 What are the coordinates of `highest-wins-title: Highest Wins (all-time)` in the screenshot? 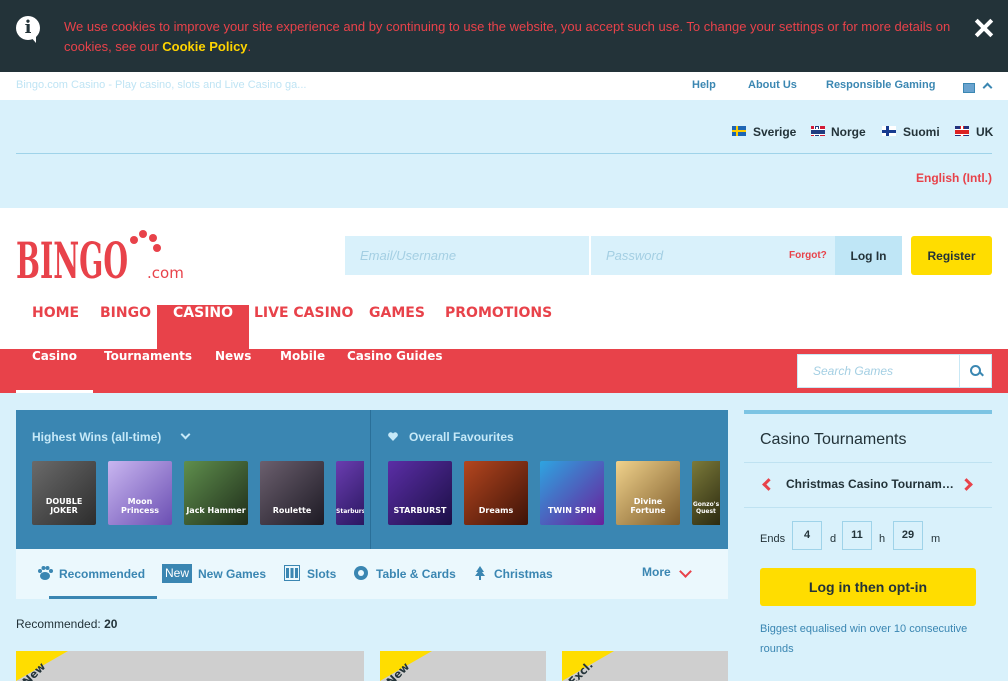 It's located at (96, 437).